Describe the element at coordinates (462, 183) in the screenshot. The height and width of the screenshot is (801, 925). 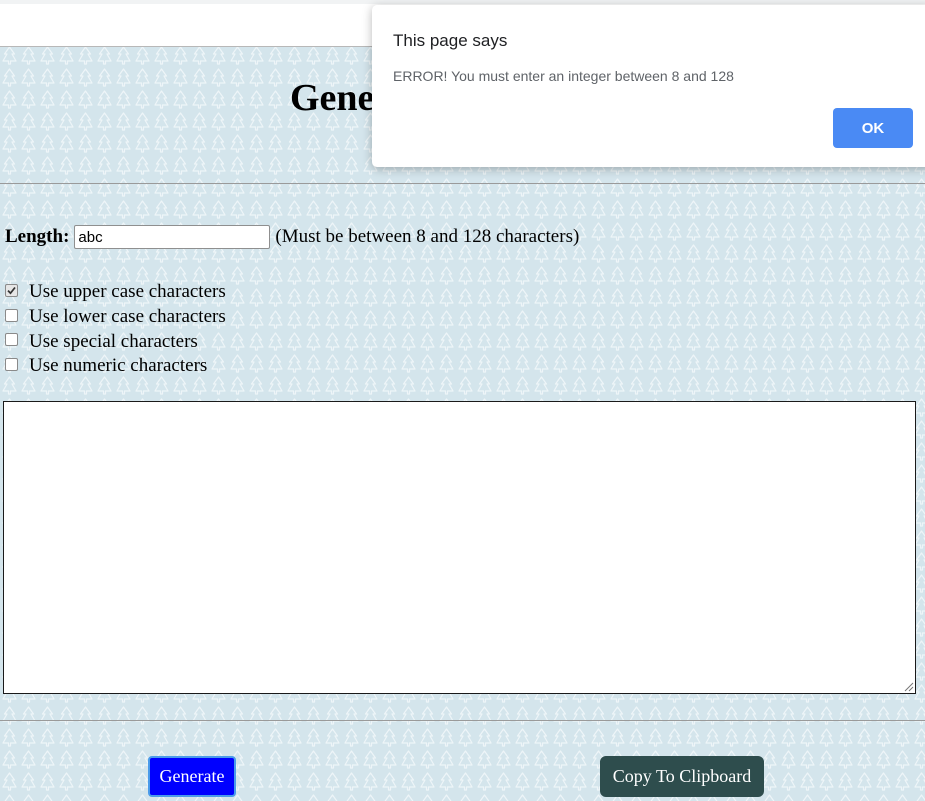
I see `top-divider` at that location.